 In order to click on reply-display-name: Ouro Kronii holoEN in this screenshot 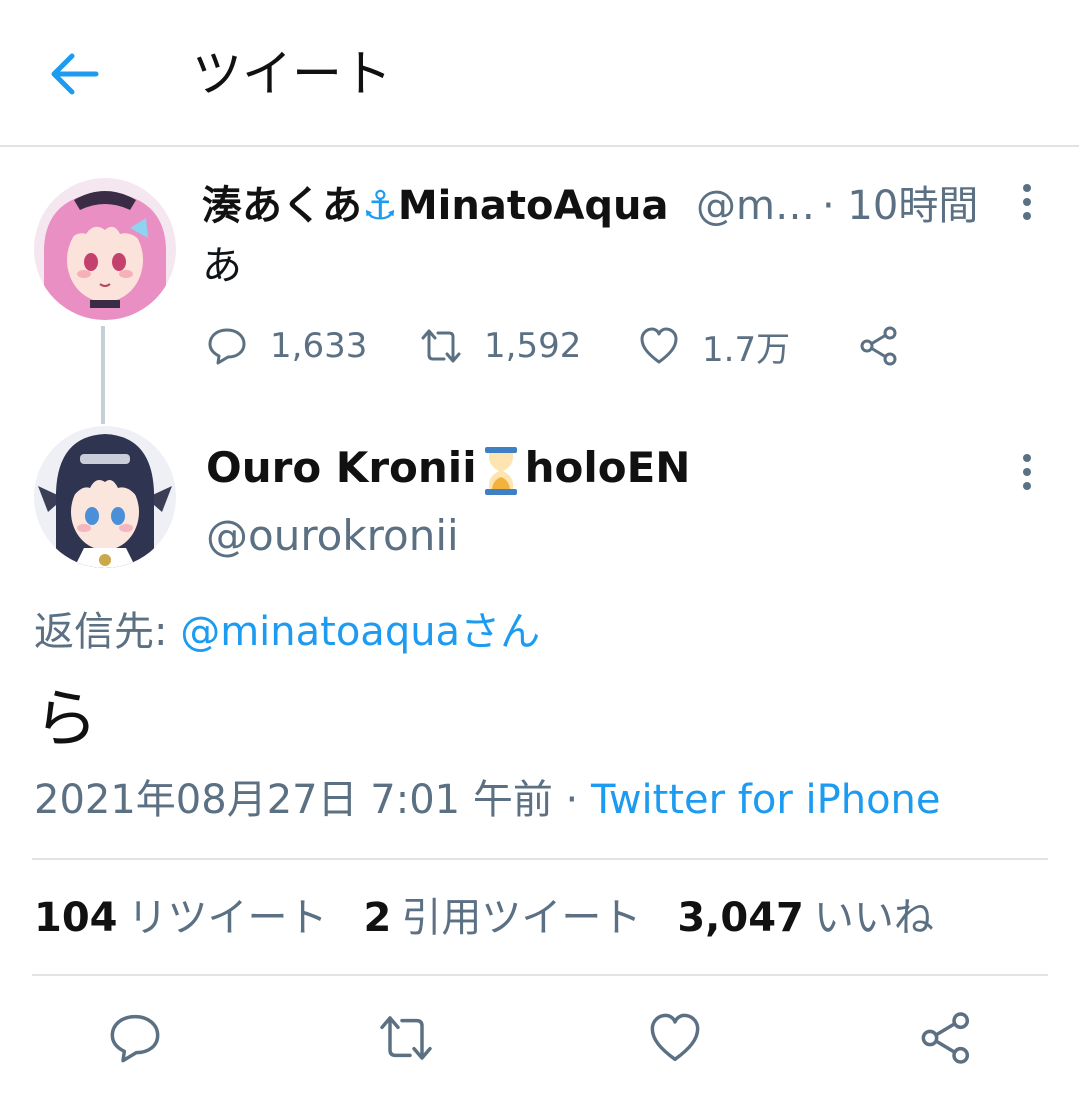, I will do `click(448, 469)`.